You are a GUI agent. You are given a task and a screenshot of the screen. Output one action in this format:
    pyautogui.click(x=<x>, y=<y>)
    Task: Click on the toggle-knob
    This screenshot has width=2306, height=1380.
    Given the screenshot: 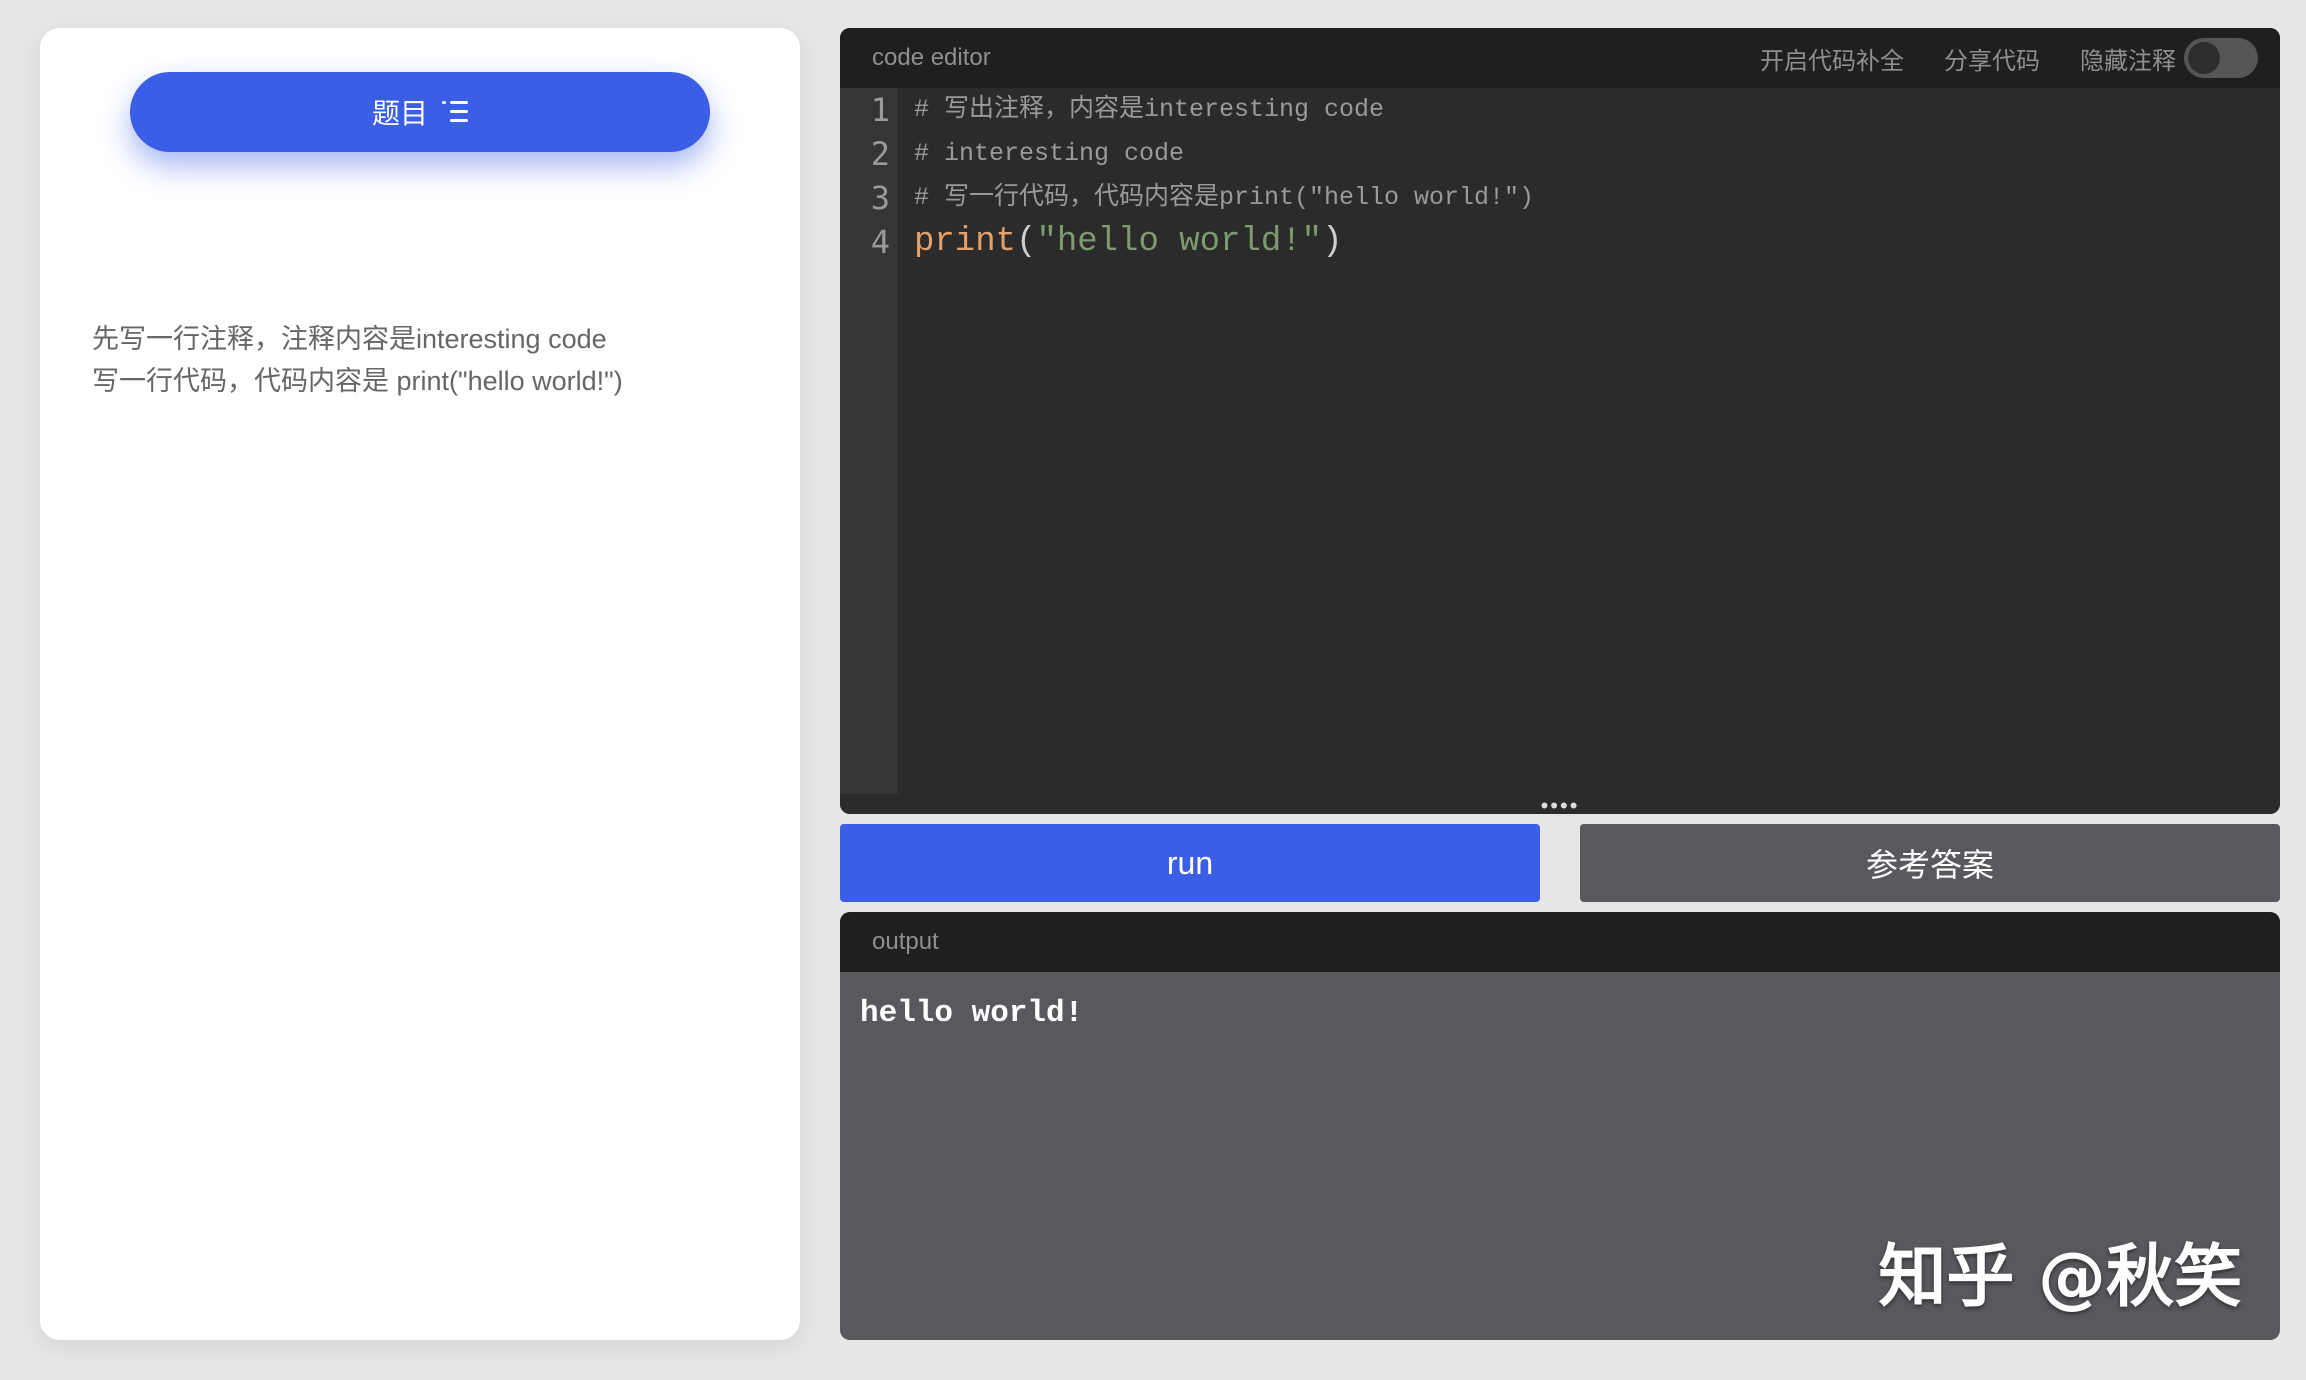 What is the action you would take?
    pyautogui.click(x=2204, y=58)
    